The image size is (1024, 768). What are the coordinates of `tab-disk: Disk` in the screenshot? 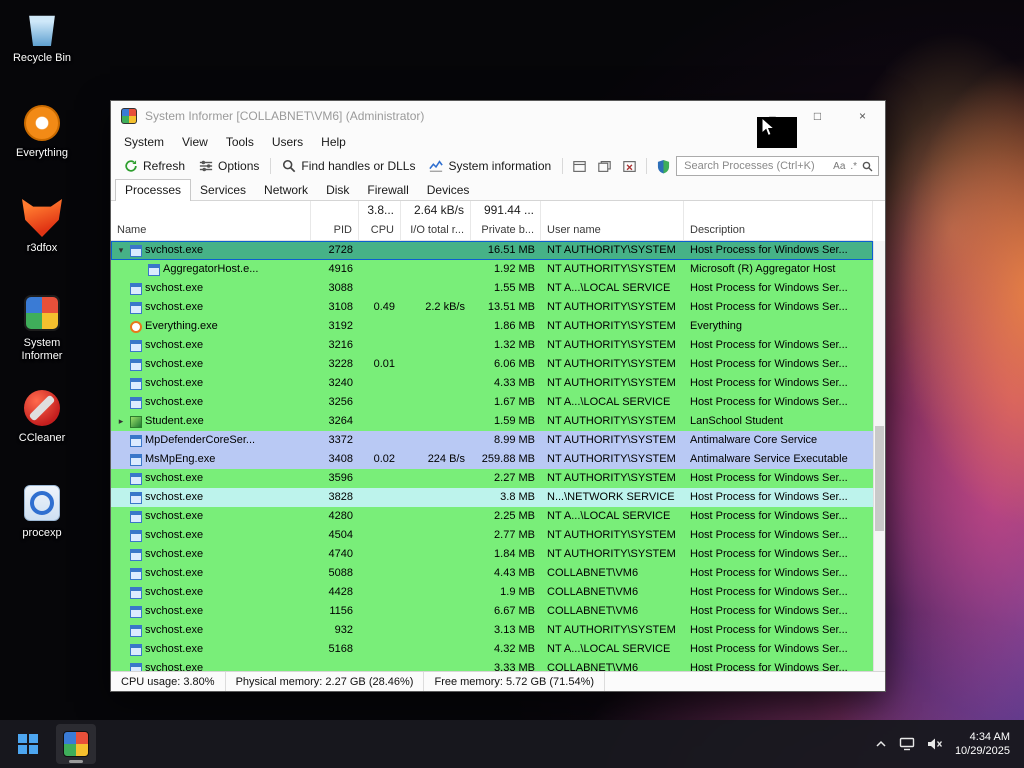 It's located at (337, 190).